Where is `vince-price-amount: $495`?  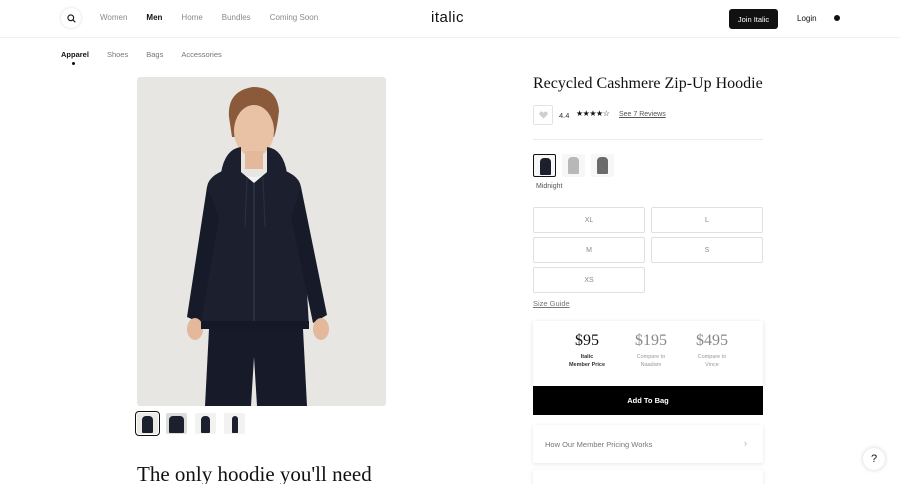 vince-price-amount: $495 is located at coordinates (712, 340).